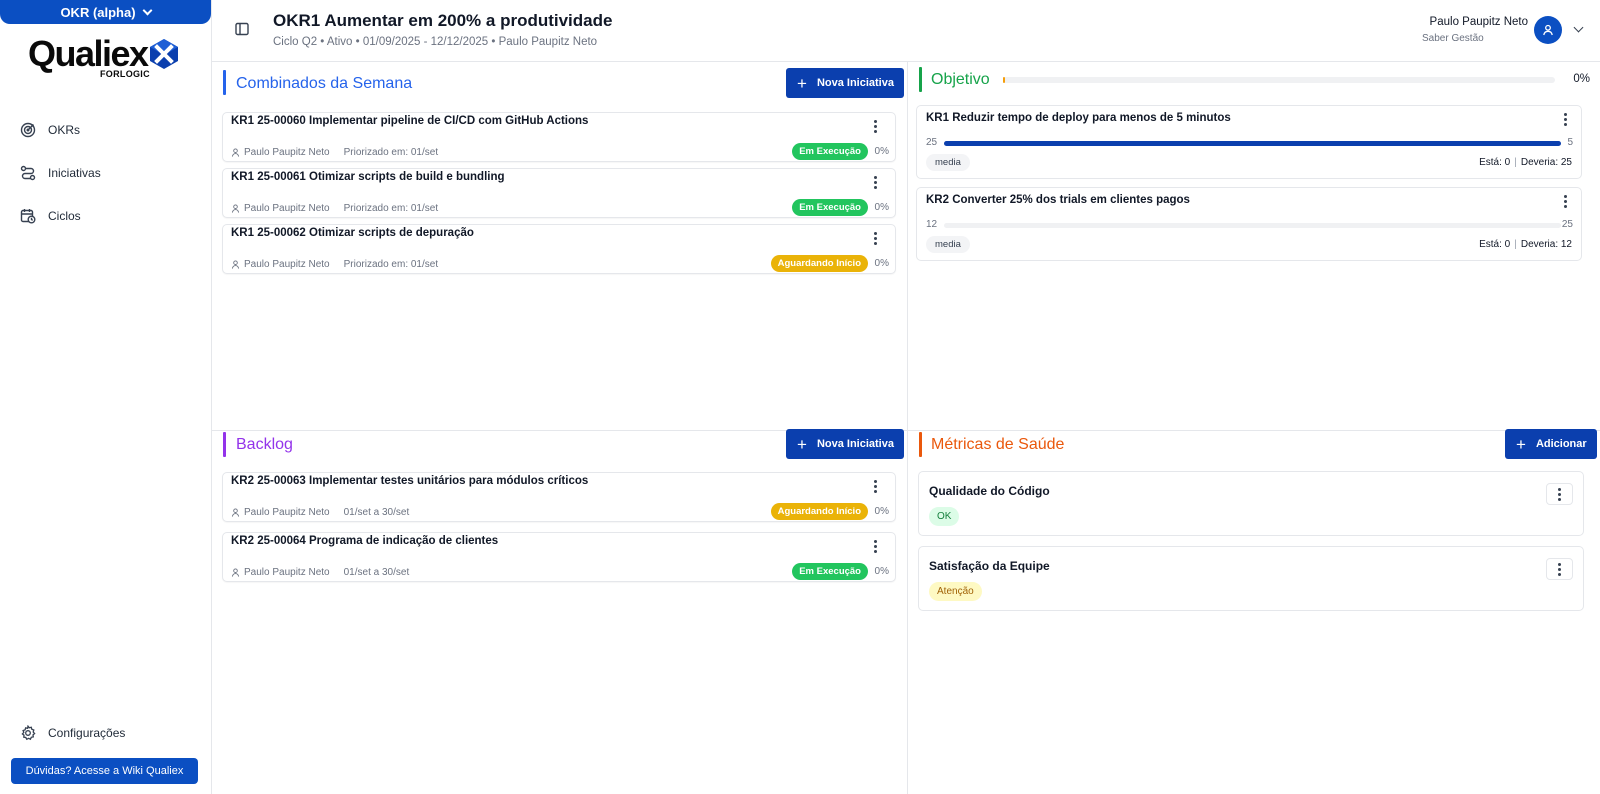 This screenshot has width=1600, height=794. Describe the element at coordinates (242, 29) in the screenshot. I see `sidebar-toggle-icon` at that location.